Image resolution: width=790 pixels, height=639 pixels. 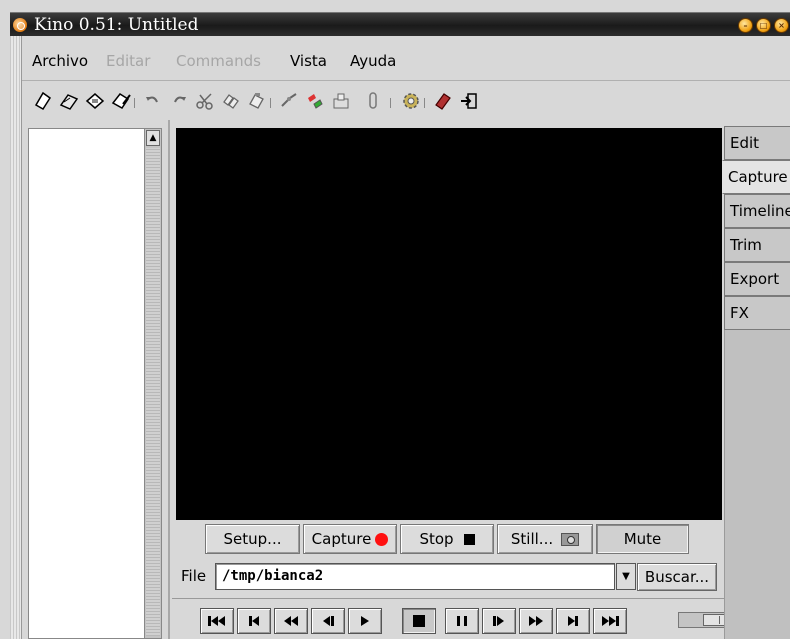 I want to click on cut-icon, so click(x=205, y=101).